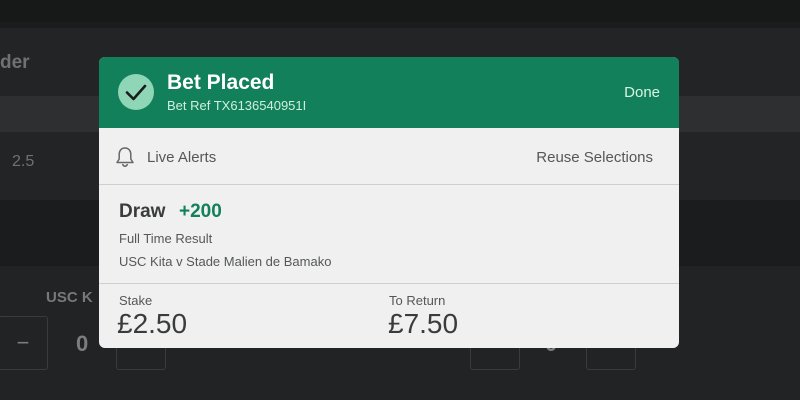  Describe the element at coordinates (423, 323) in the screenshot. I see `return-value: £7.50` at that location.